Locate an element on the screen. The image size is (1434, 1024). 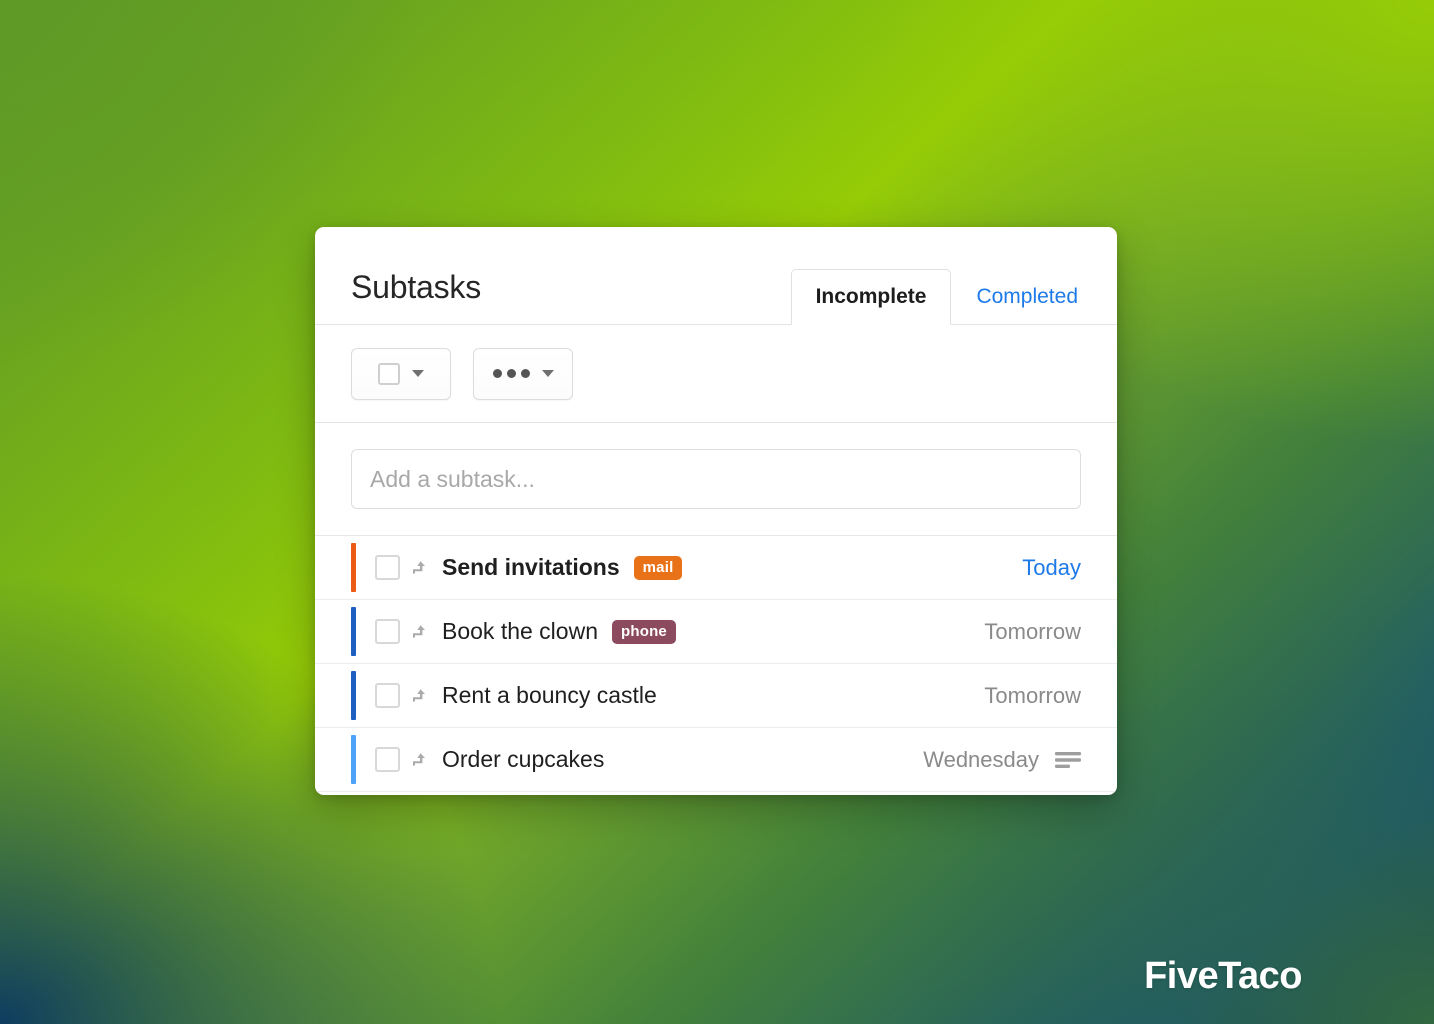
page-title: Subtasks is located at coordinates (416, 287).